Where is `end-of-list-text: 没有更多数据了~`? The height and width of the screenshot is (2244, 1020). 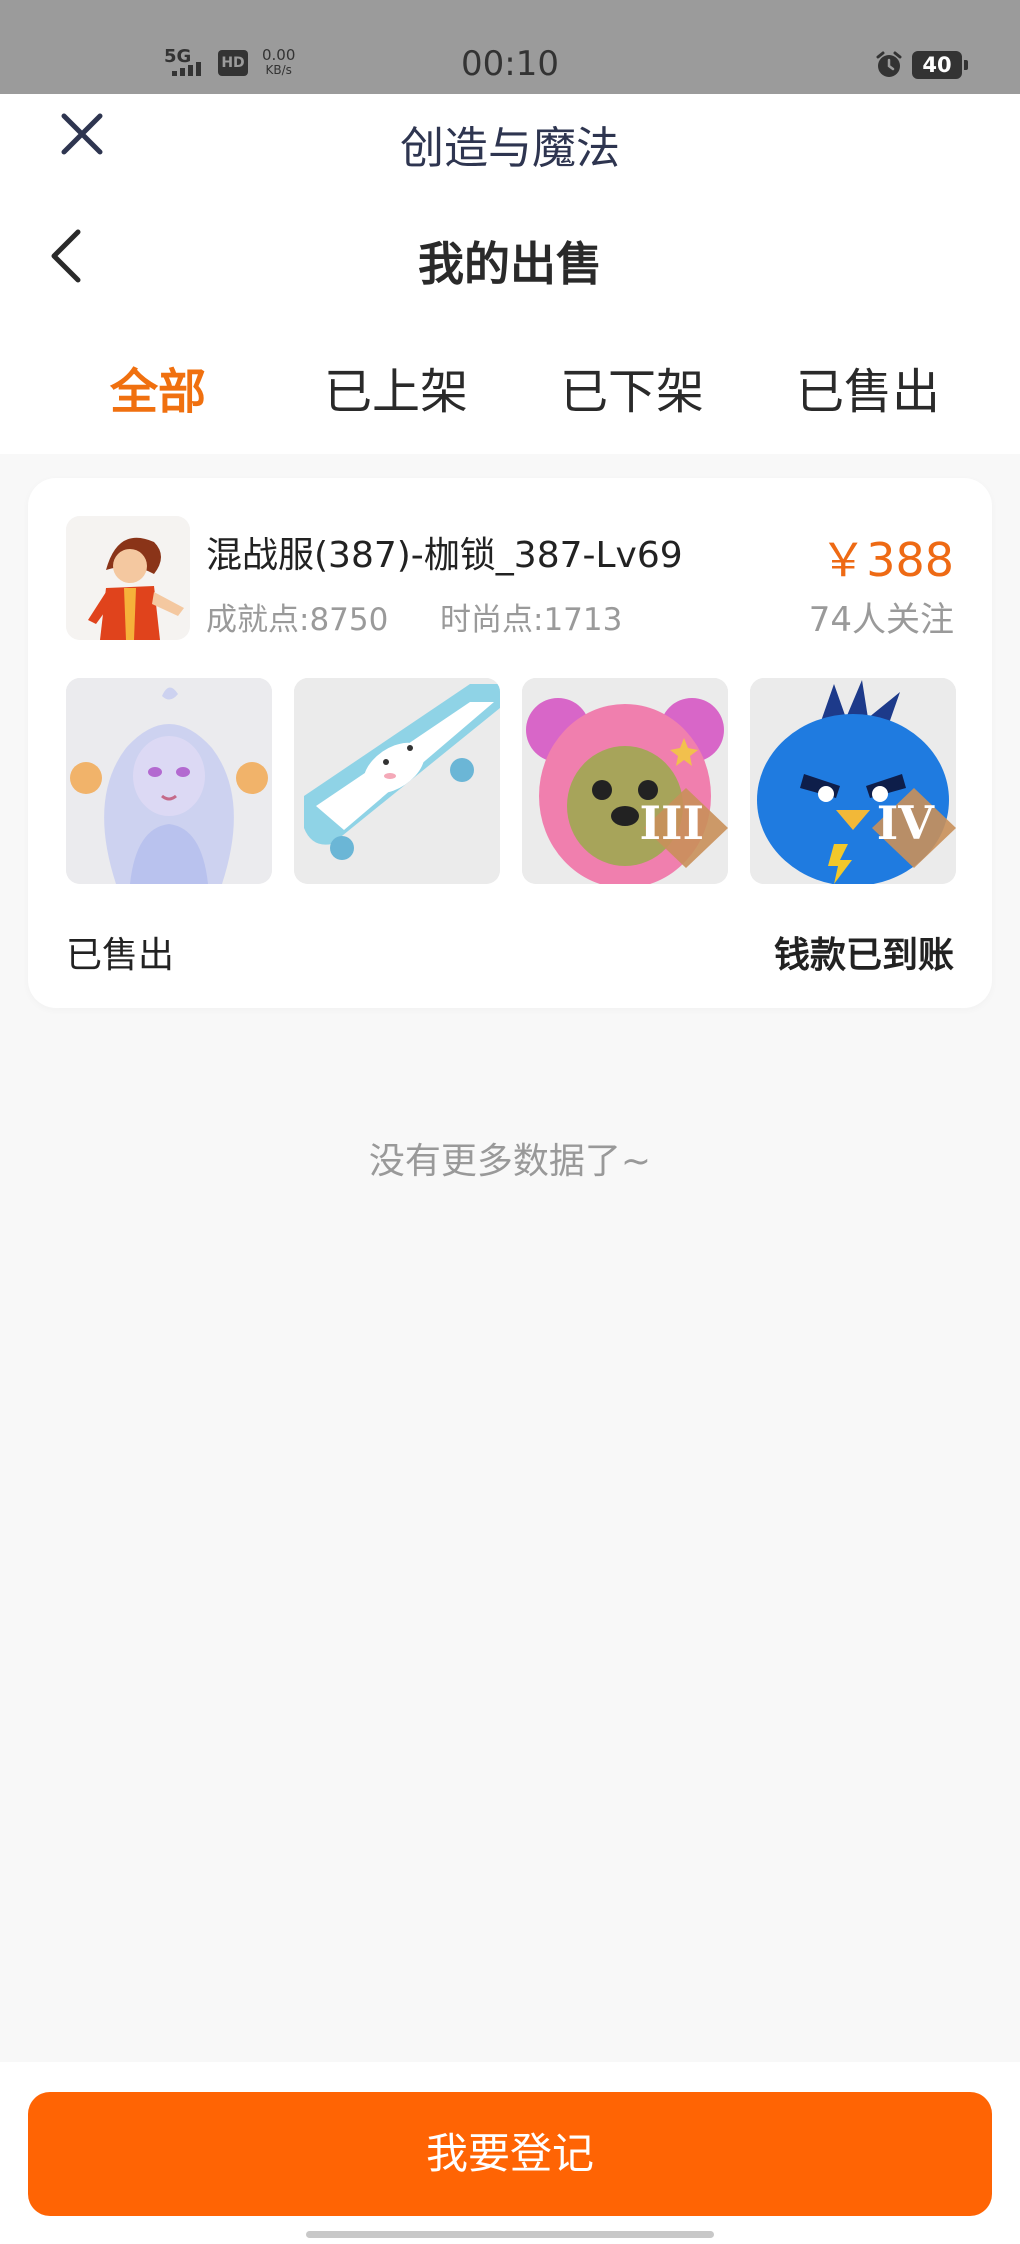
end-of-list-text: 没有更多数据了~ is located at coordinates (510, 1161).